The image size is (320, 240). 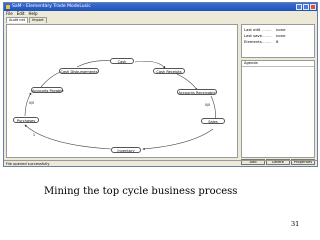 What do you see at coordinates (126, 150) in the screenshot?
I see `node-inventory: Inventory` at bounding box center [126, 150].